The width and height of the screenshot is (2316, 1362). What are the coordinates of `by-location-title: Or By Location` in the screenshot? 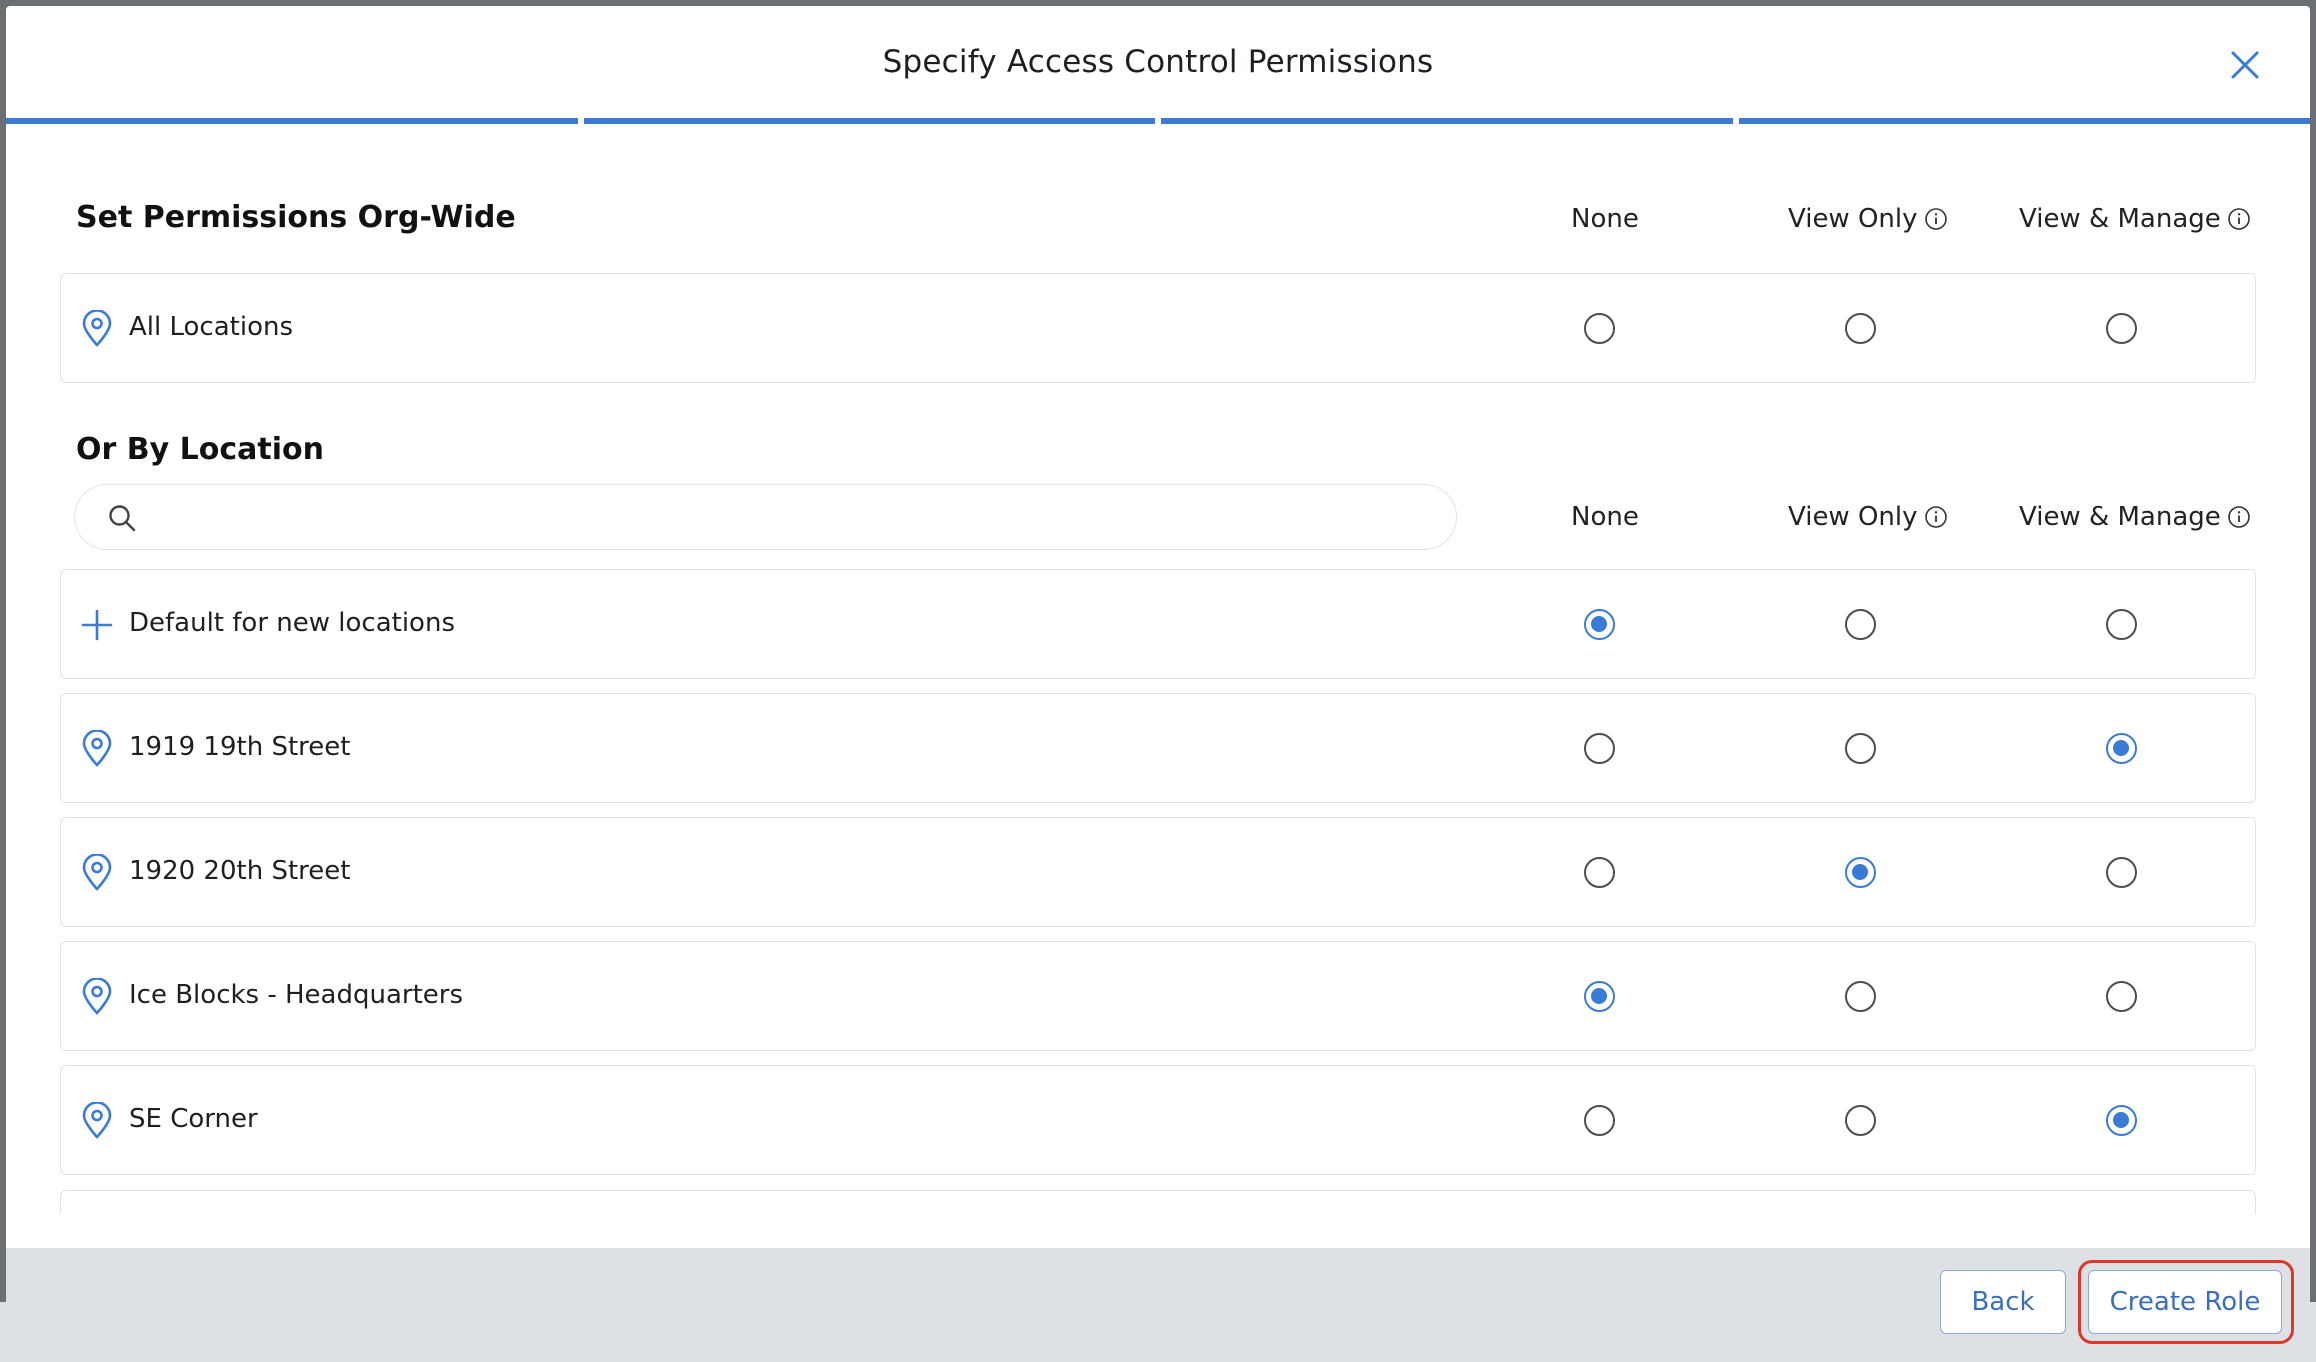 It's located at (200, 449).